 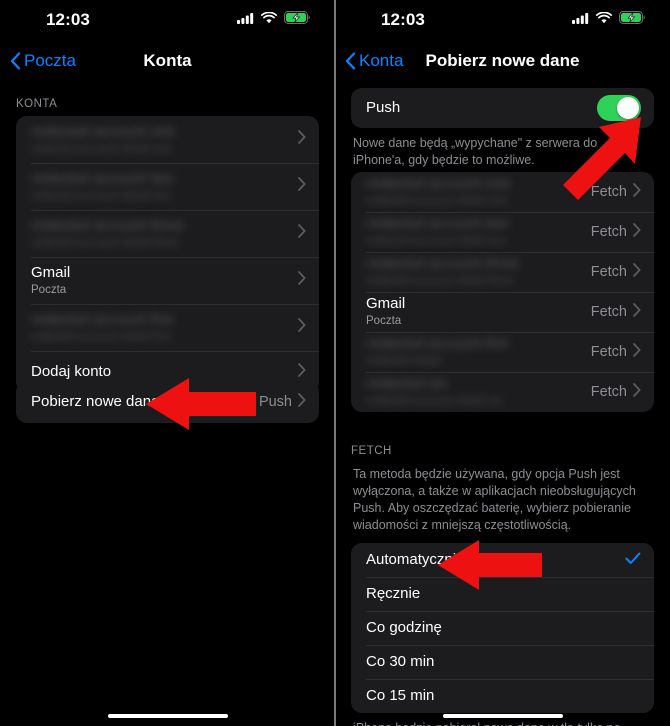 What do you see at coordinates (393, 593) in the screenshot?
I see `option-label: Ręcznie` at bounding box center [393, 593].